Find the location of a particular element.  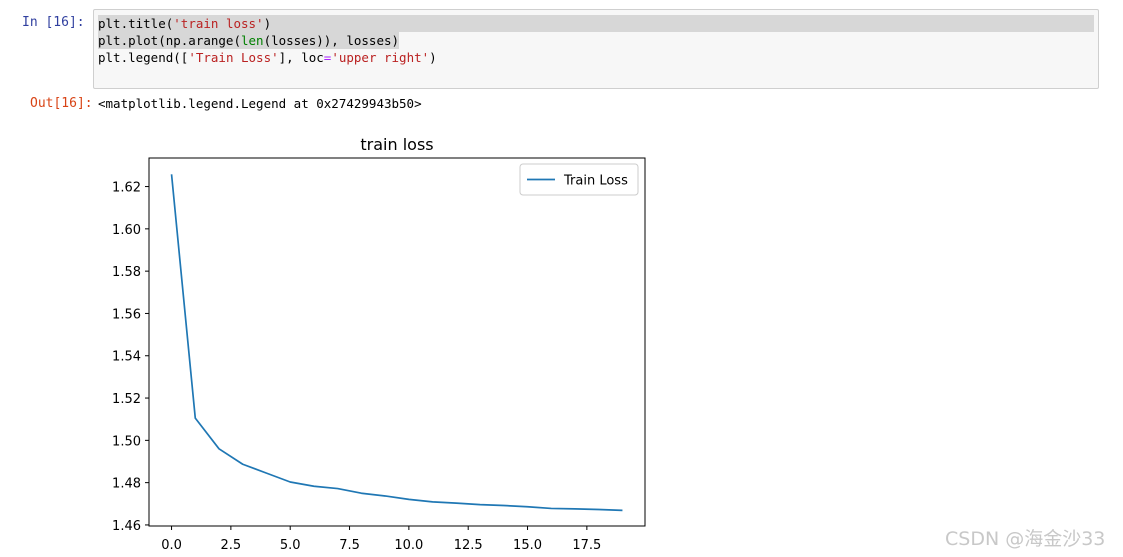

x-tick-label: 15.0 is located at coordinates (527, 545).